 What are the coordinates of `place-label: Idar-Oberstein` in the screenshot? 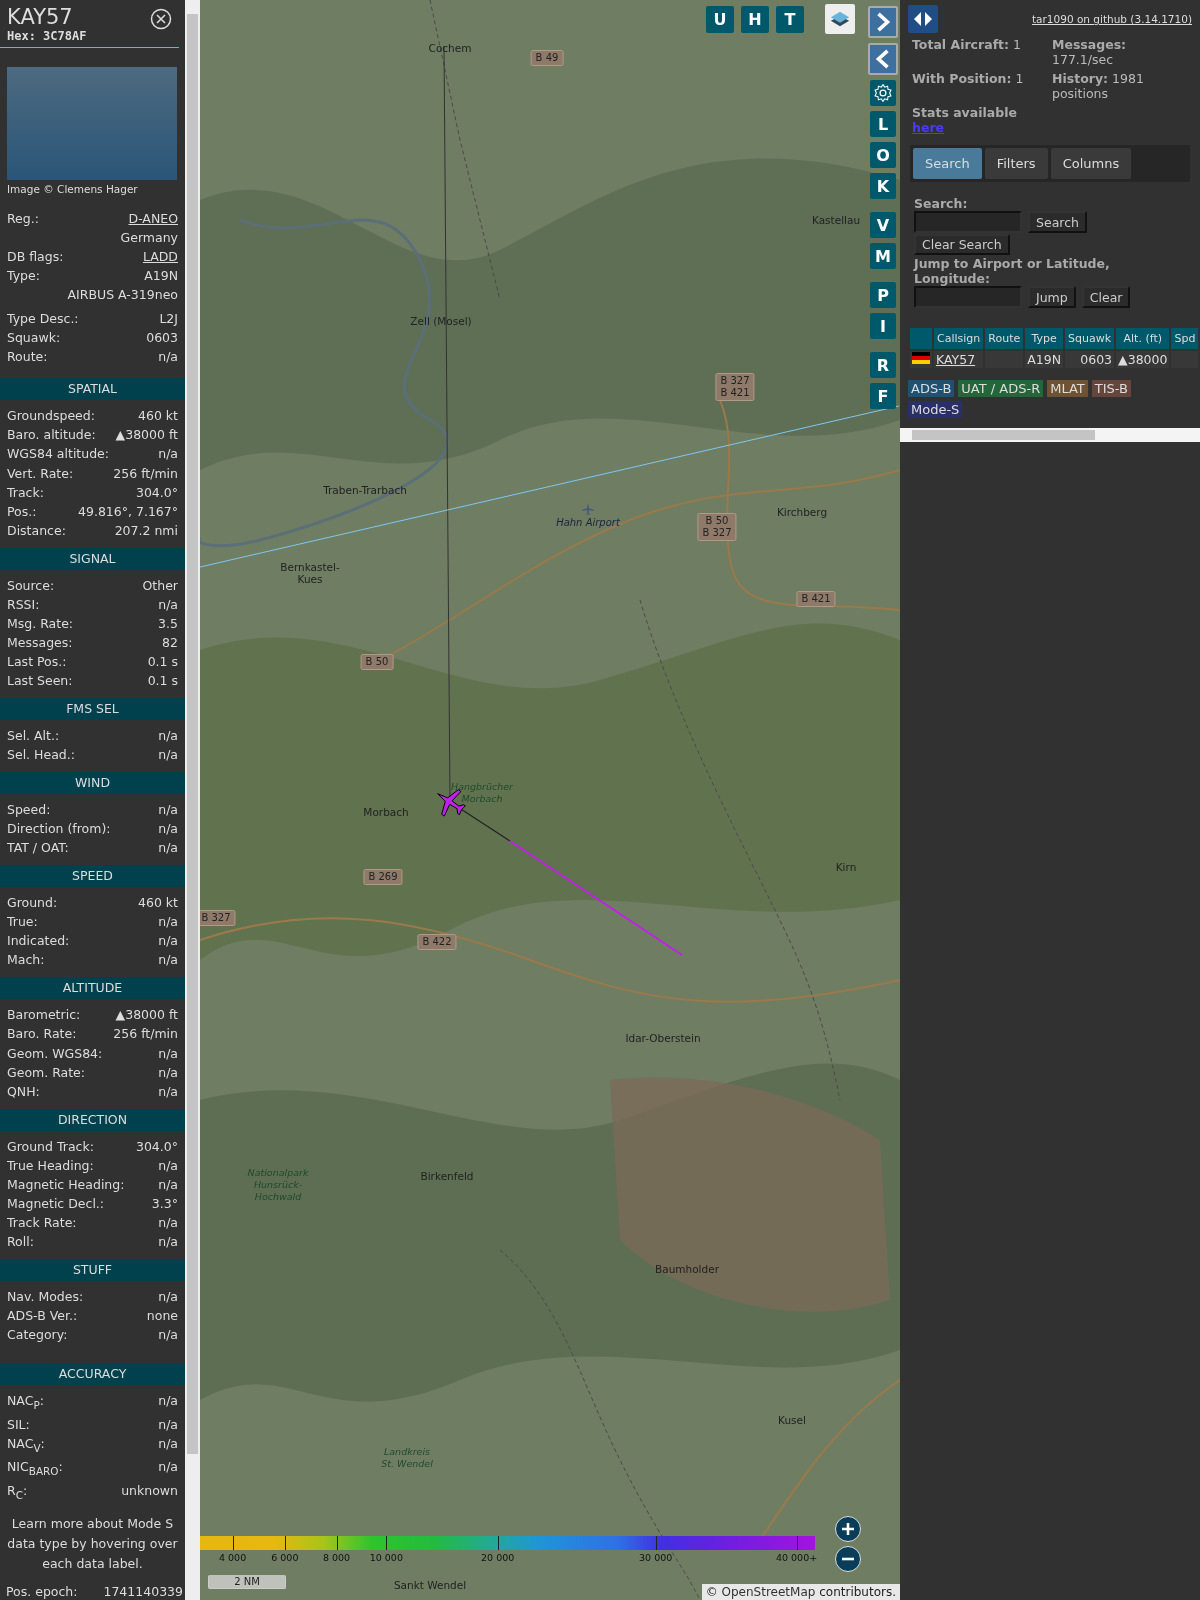 It's located at (663, 1038).